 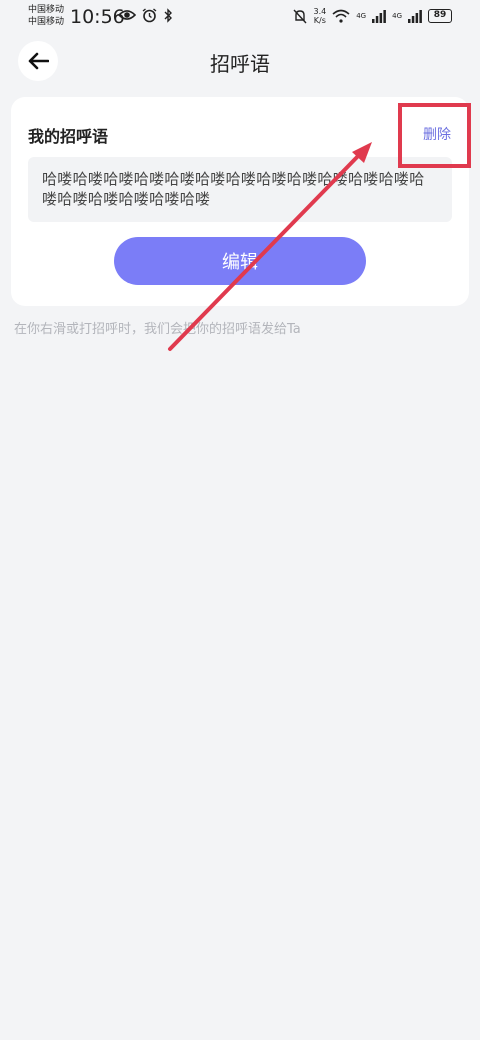 What do you see at coordinates (300, 16) in the screenshot?
I see `mute-bell-icon` at bounding box center [300, 16].